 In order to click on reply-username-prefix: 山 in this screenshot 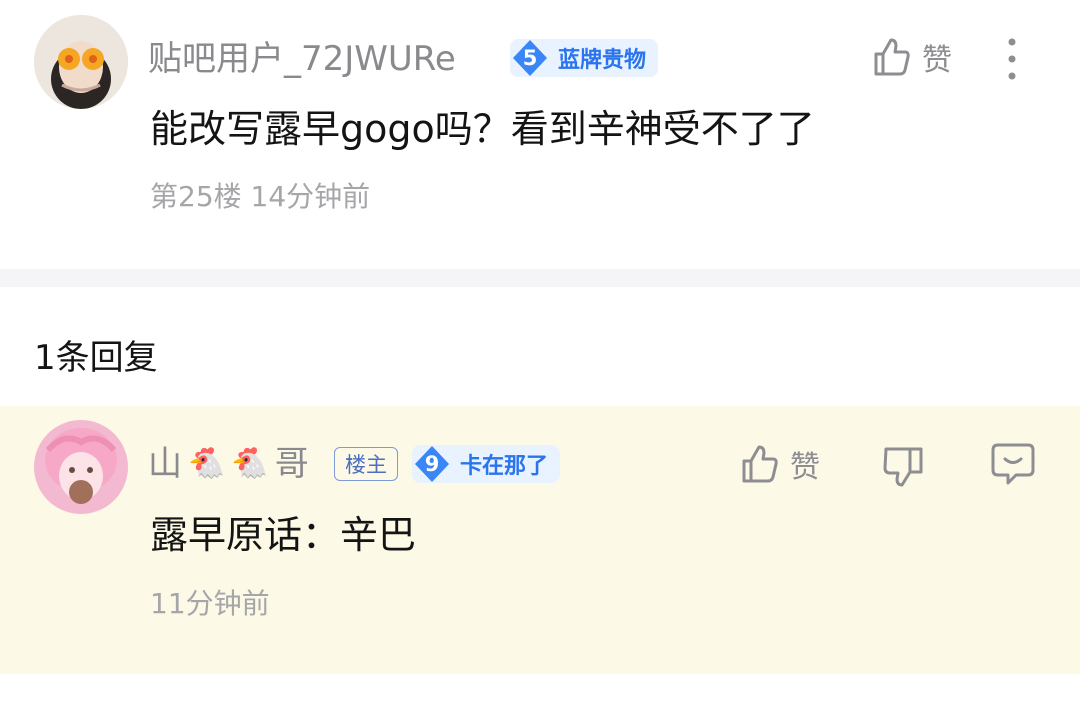, I will do `click(165, 464)`.